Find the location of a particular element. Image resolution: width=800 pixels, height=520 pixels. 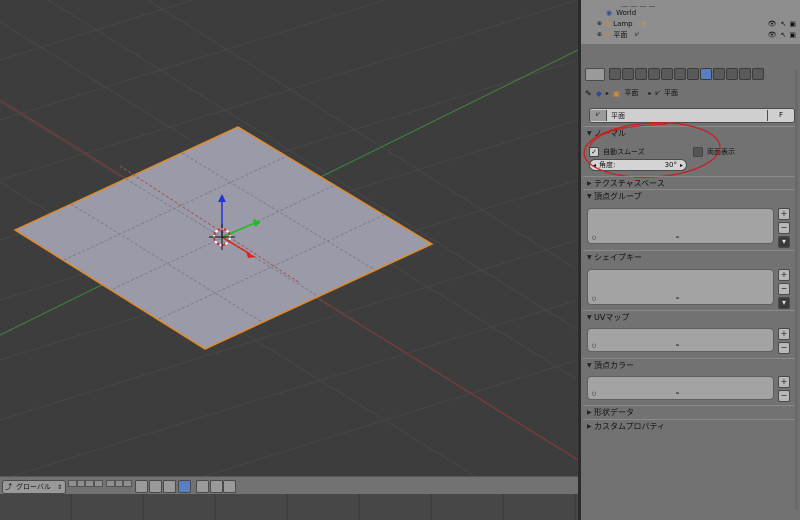

vertex-colors-list: ○ ═ is located at coordinates (680, 388).